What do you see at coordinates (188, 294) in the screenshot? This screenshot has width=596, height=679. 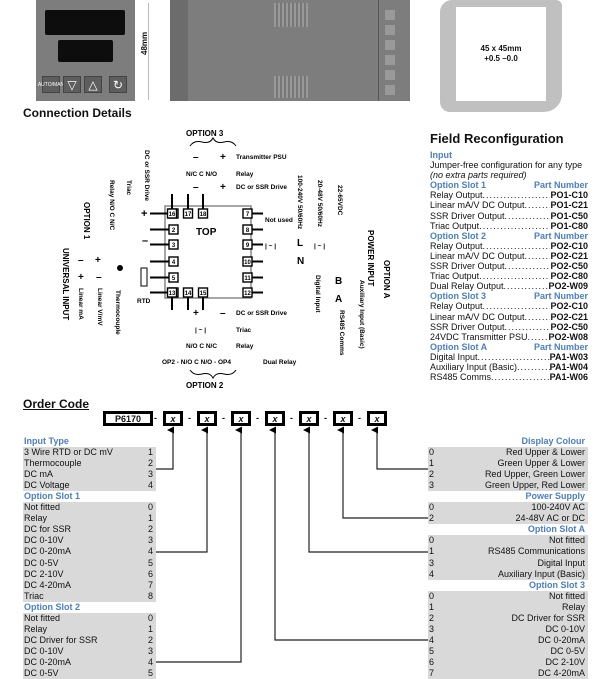 I see `terminal-number: 14` at bounding box center [188, 294].